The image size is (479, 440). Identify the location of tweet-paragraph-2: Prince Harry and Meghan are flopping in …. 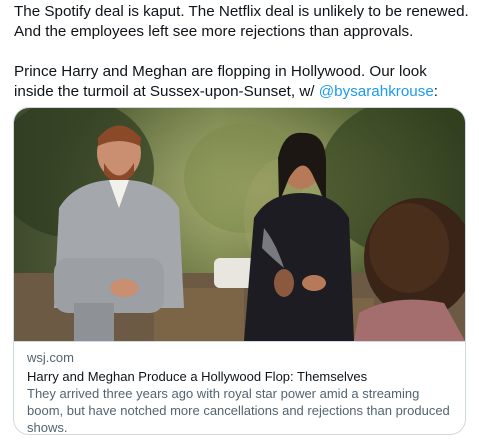
(241, 82).